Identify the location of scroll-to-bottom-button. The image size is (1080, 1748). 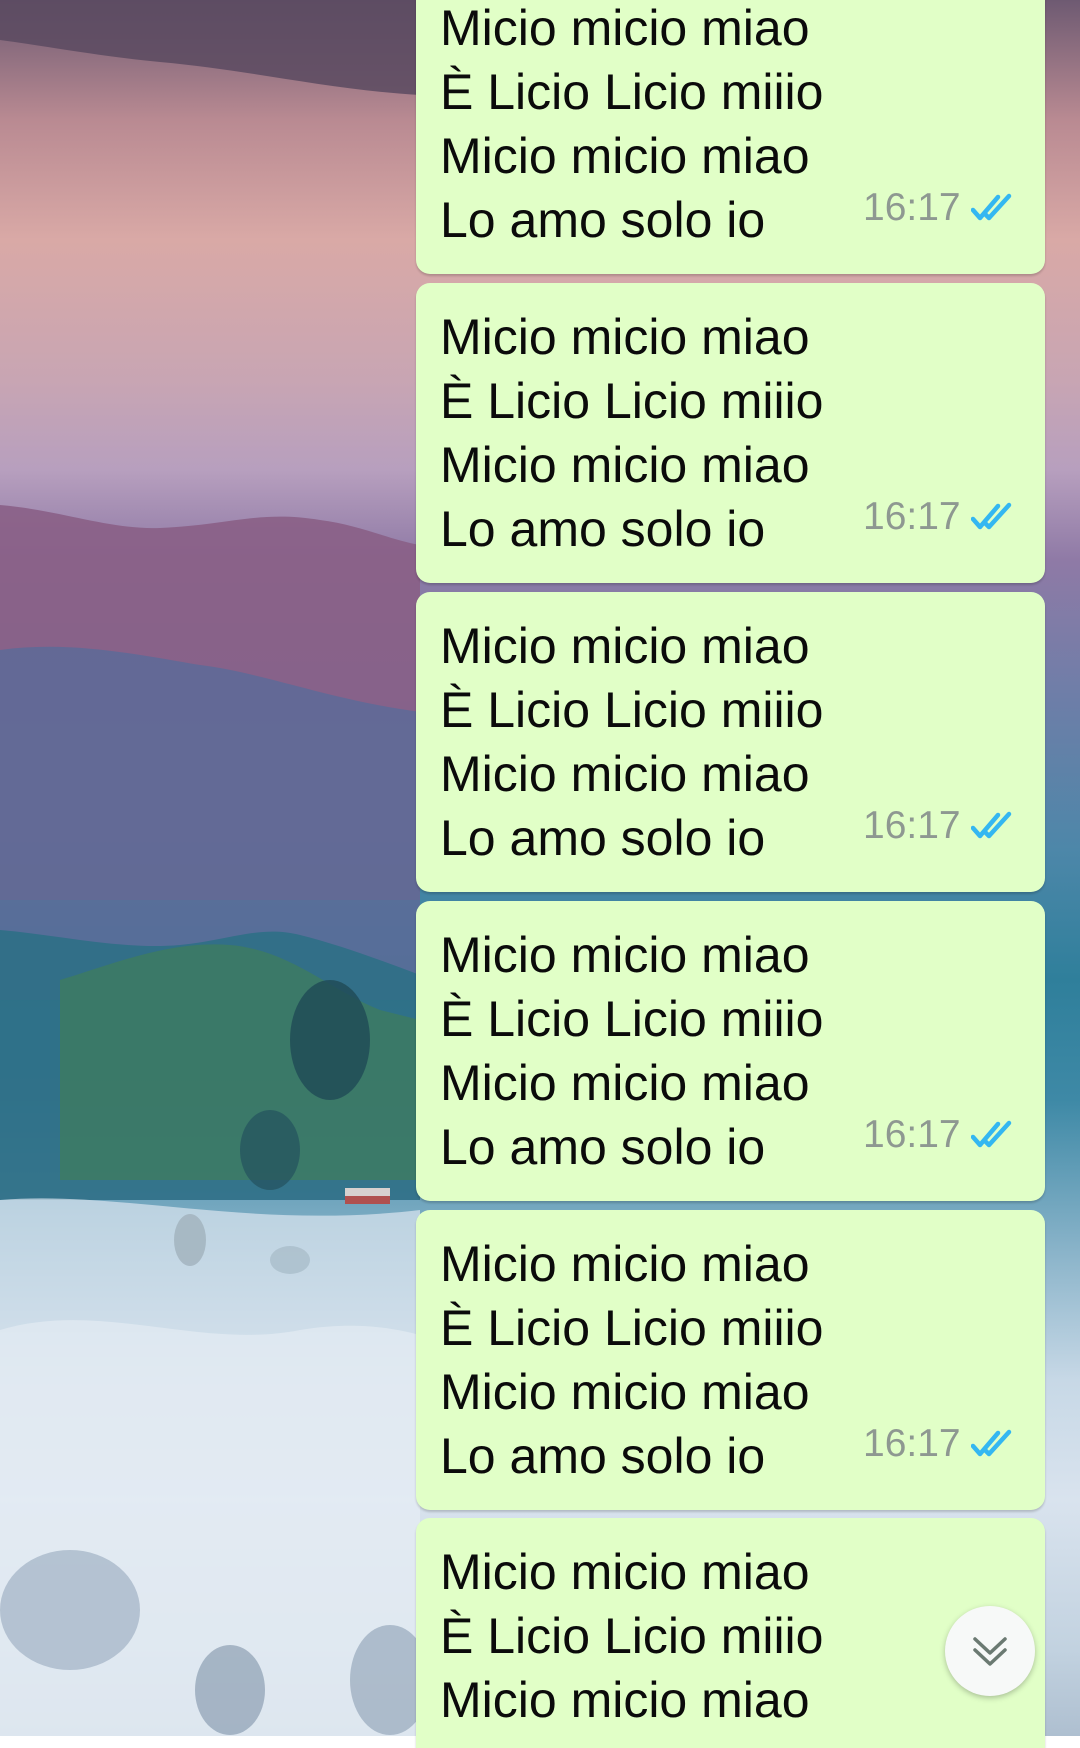
(990, 1651).